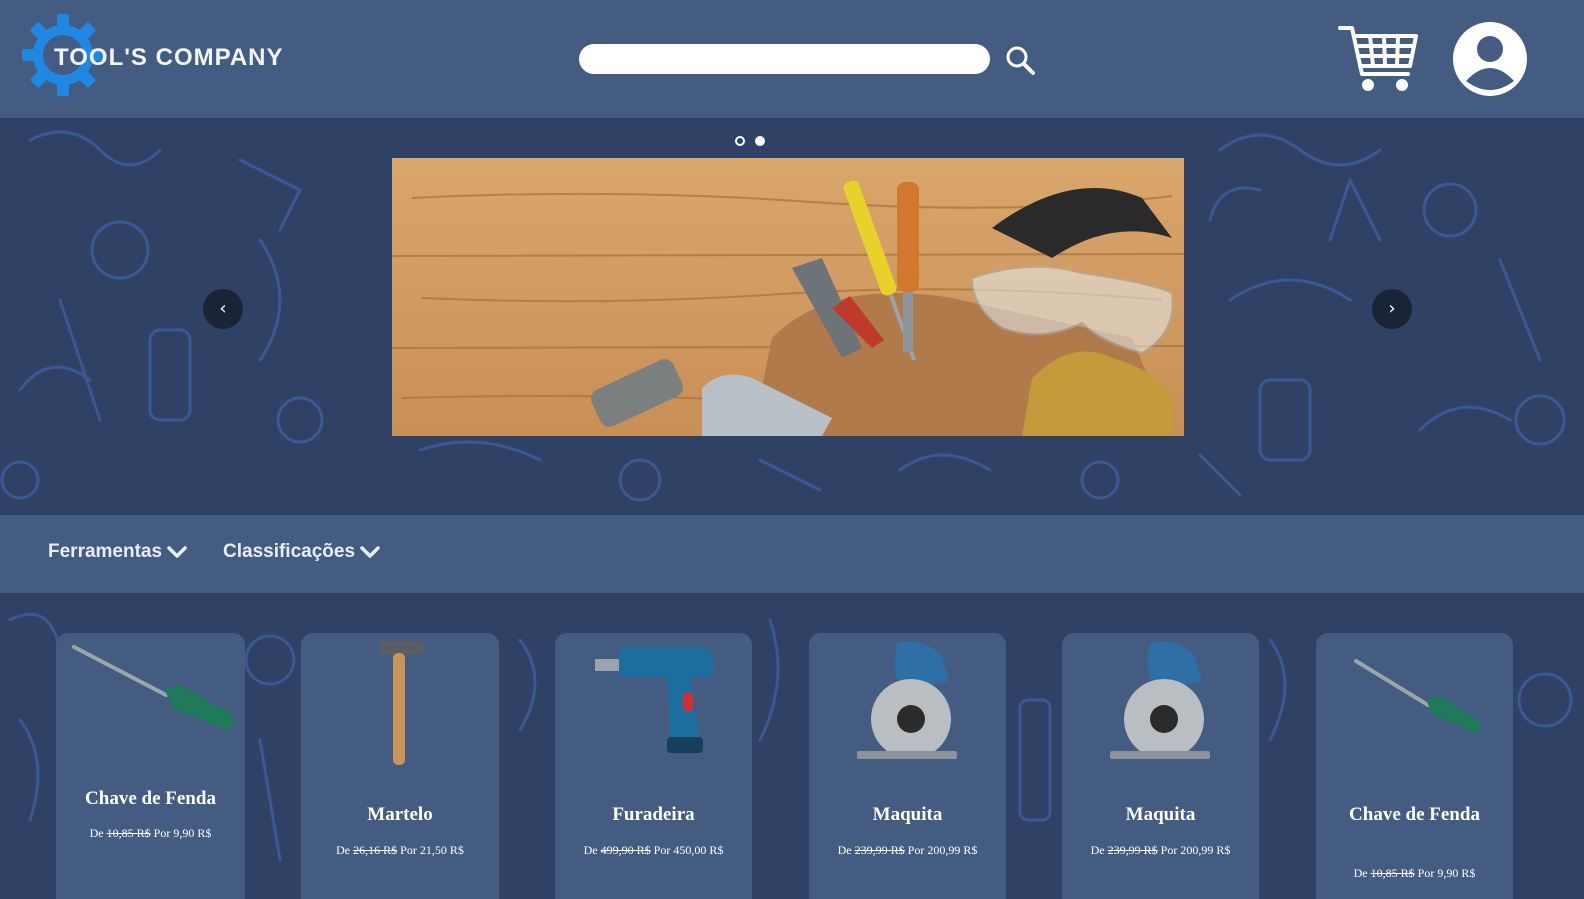 This screenshot has width=1584, height=899. Describe the element at coordinates (105, 551) in the screenshot. I see `nav-ferramentas-label: Ferramentas` at that location.